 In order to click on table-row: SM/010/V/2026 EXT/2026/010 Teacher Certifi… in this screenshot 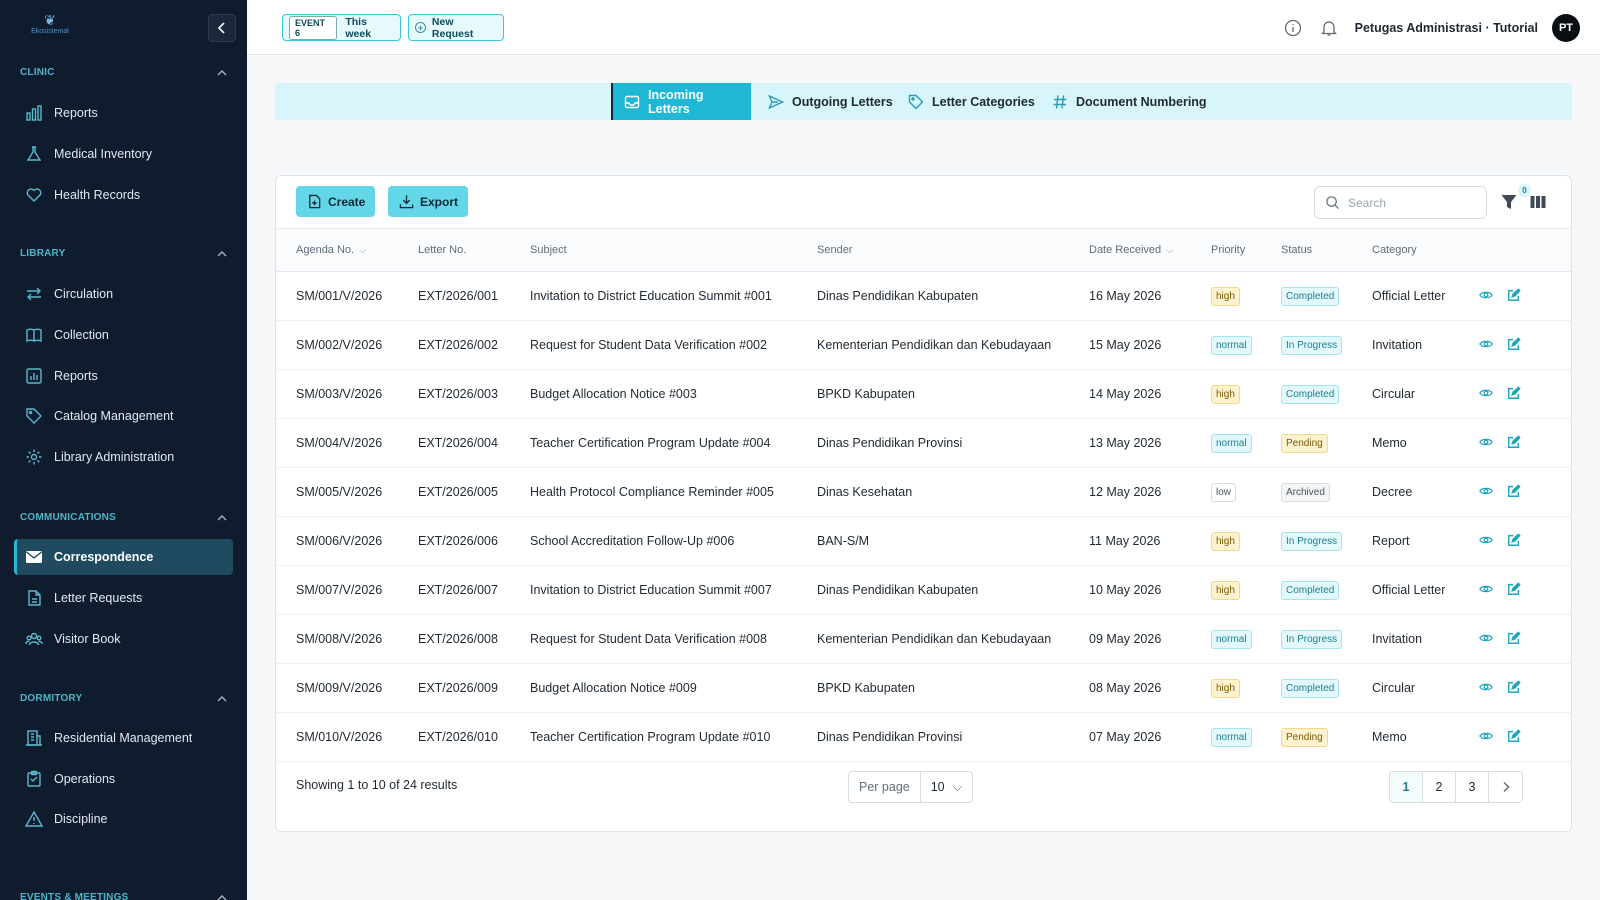, I will do `click(923, 737)`.